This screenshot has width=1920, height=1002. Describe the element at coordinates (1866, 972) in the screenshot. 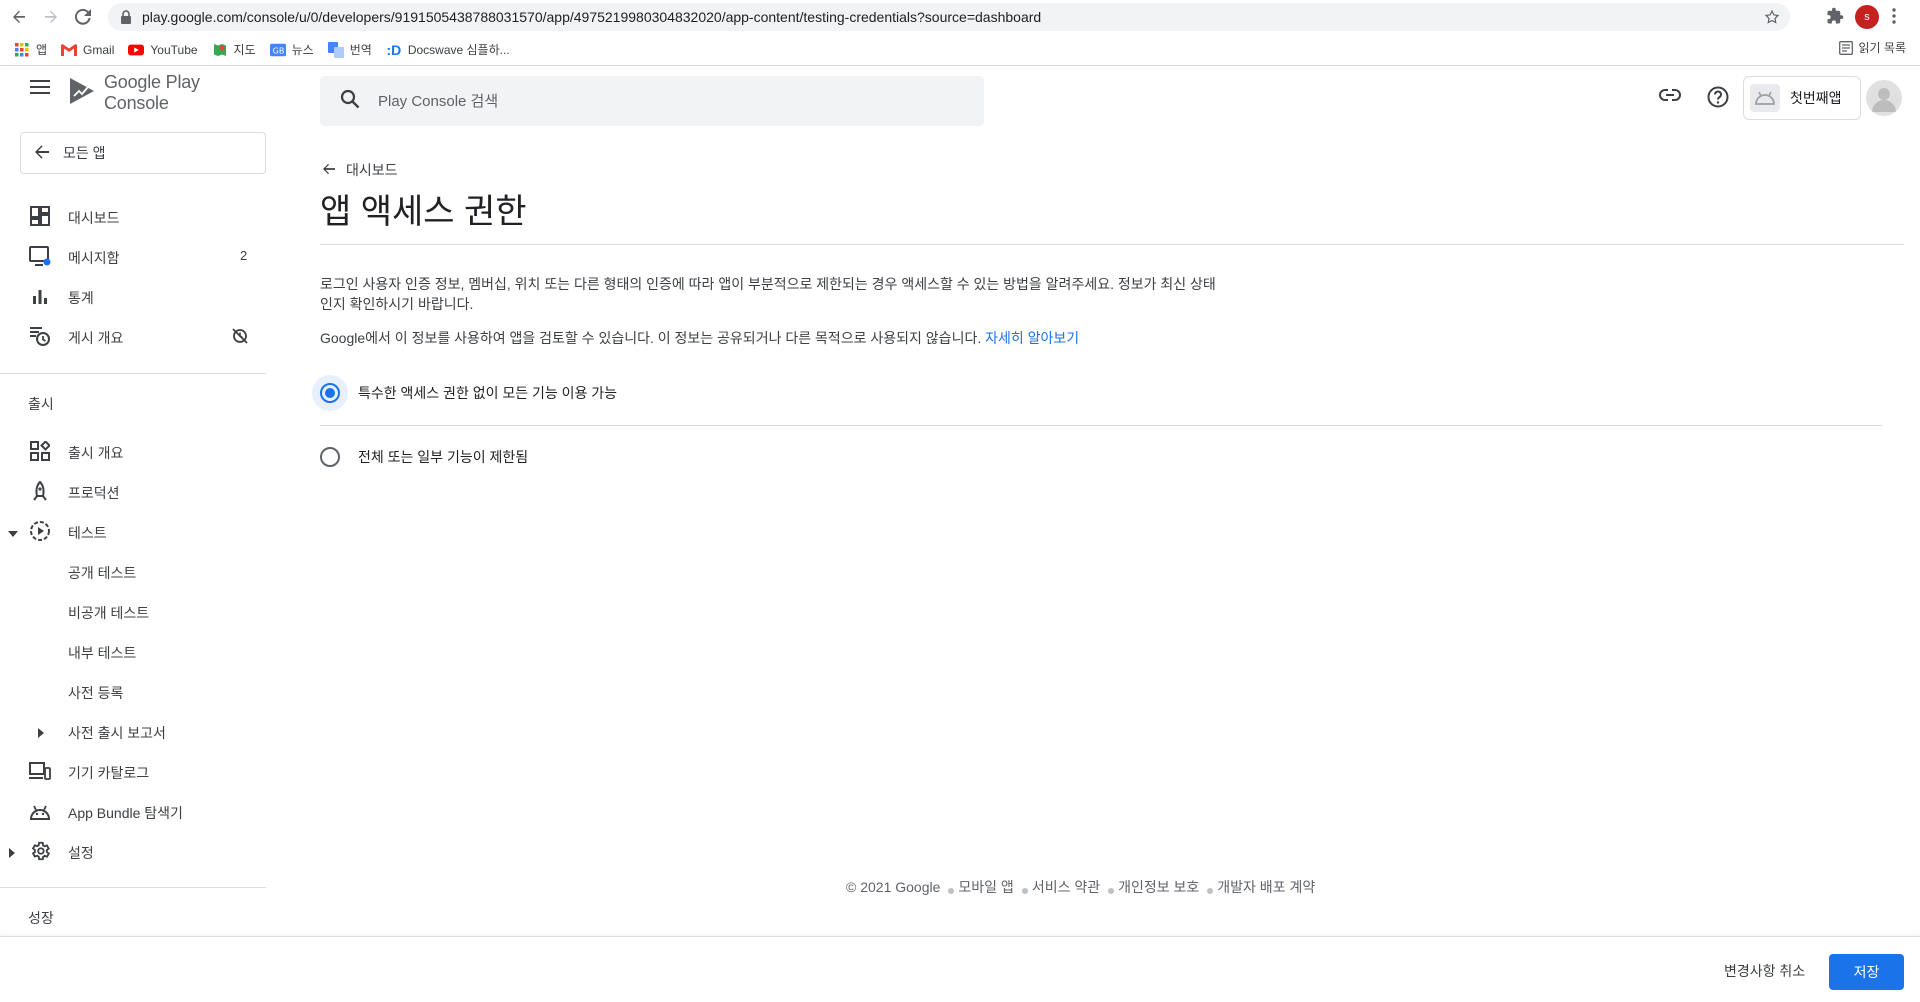

I see `save-button: 저장` at that location.